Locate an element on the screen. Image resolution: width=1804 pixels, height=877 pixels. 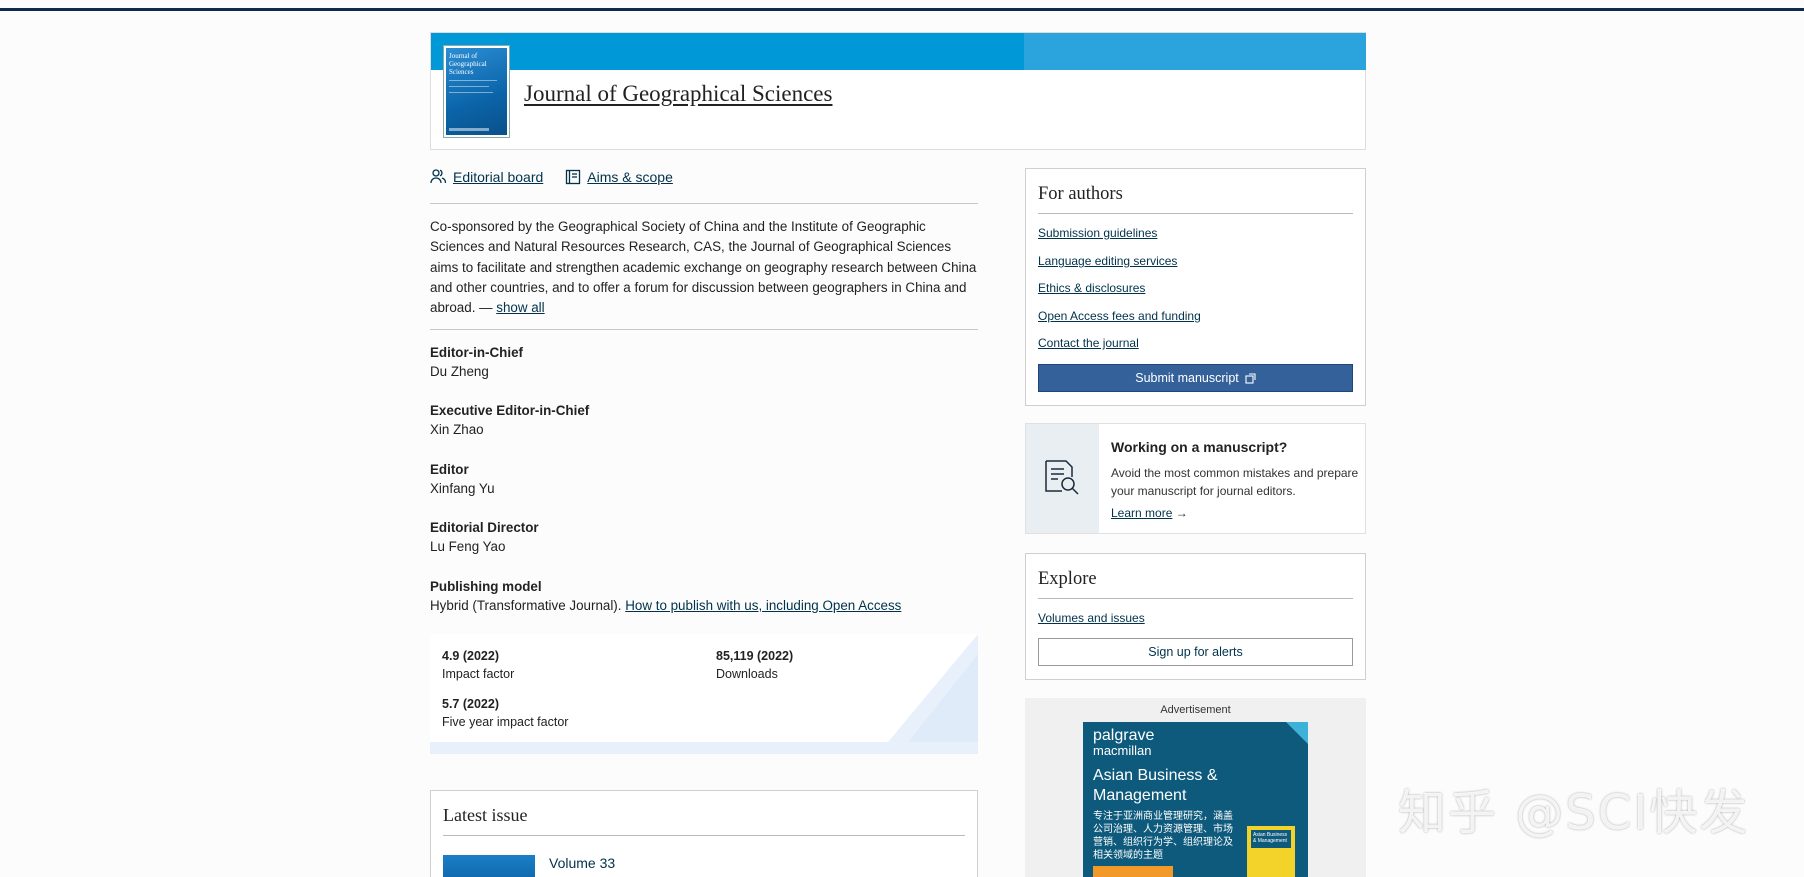
publishing-model-value: Hybrid (Transformative Journal). is located at coordinates (528, 605).